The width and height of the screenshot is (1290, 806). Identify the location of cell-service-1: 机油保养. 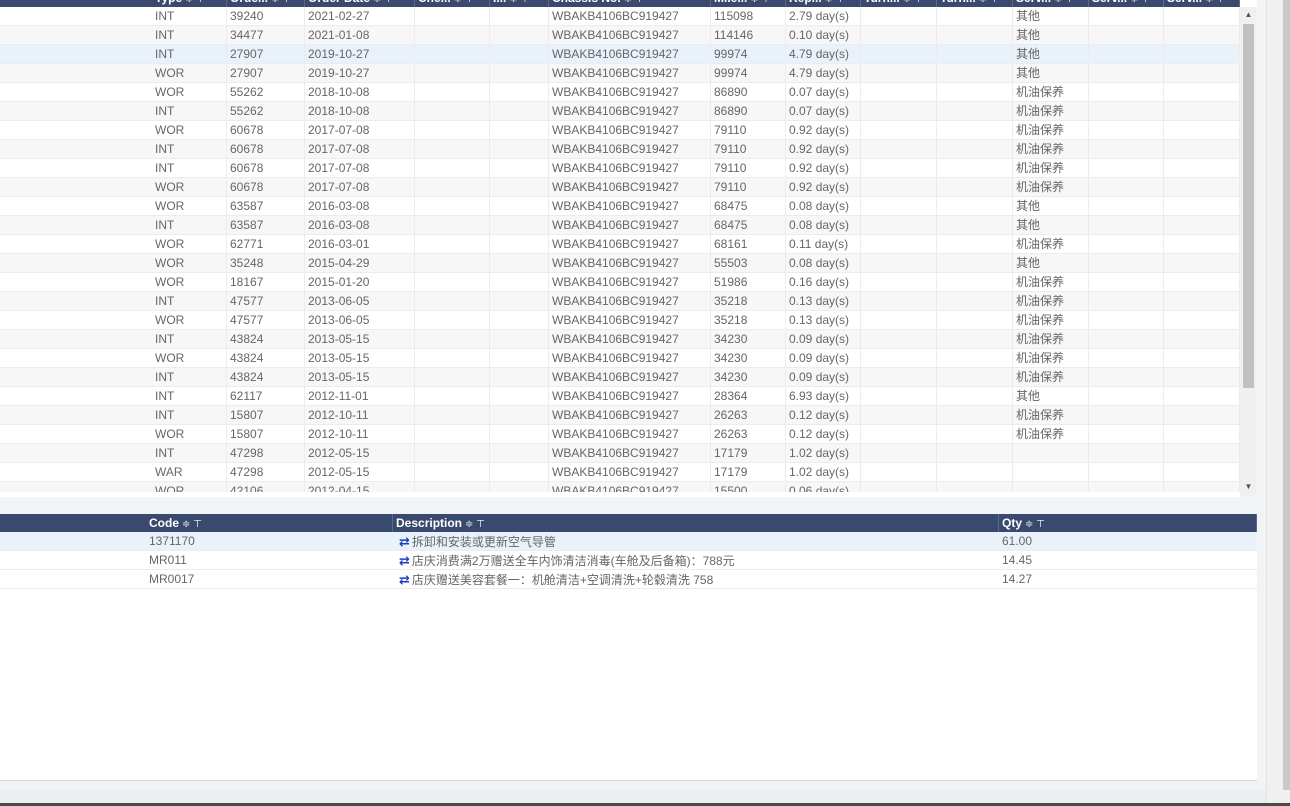
(1051, 320).